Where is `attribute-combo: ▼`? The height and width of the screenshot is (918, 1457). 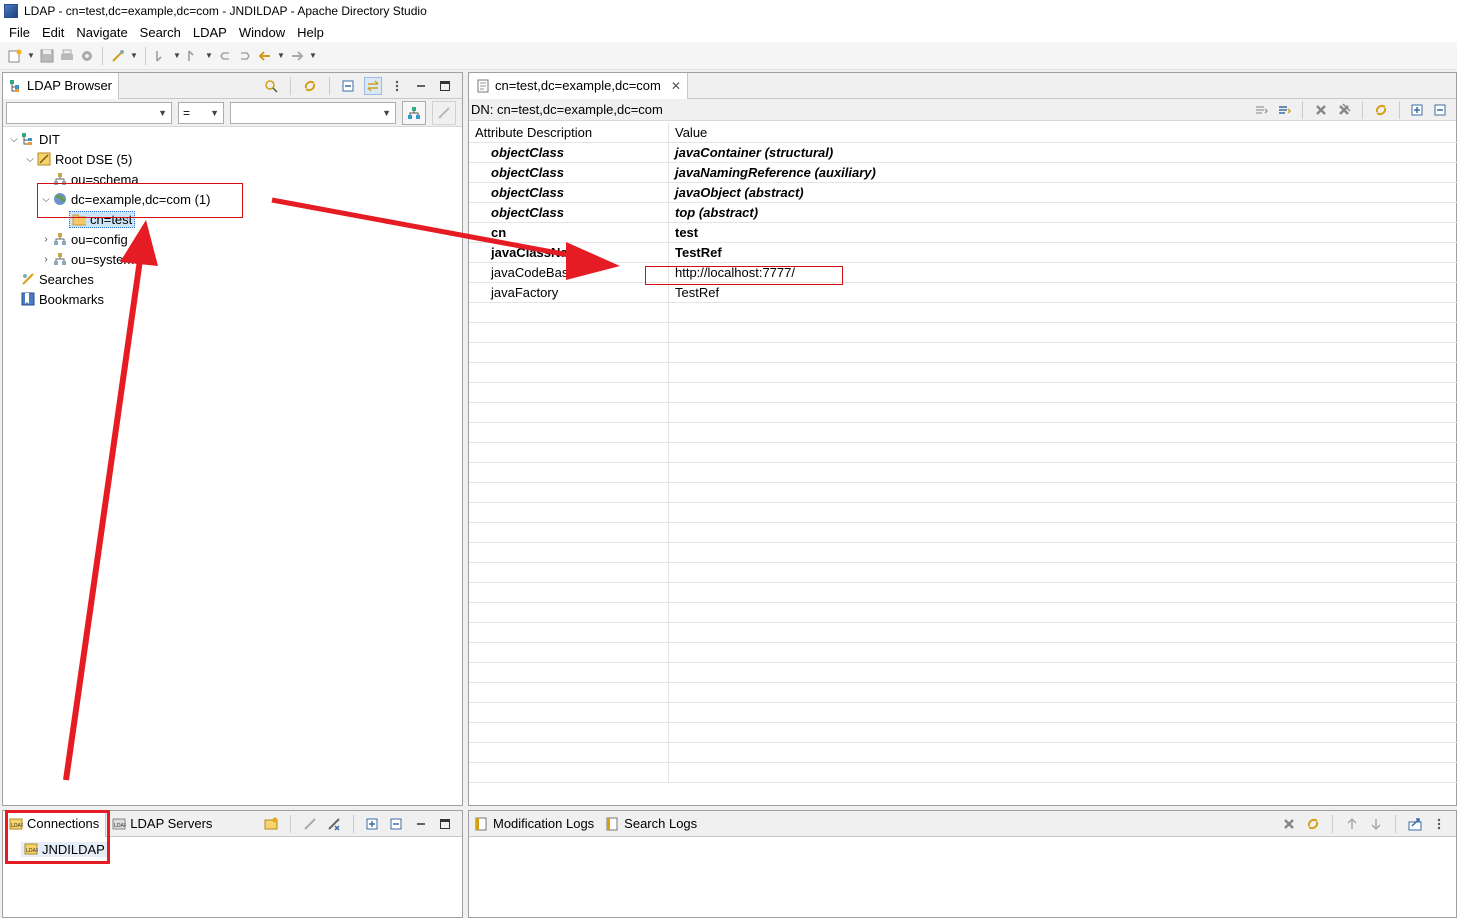
attribute-combo: ▼ is located at coordinates (89, 112).